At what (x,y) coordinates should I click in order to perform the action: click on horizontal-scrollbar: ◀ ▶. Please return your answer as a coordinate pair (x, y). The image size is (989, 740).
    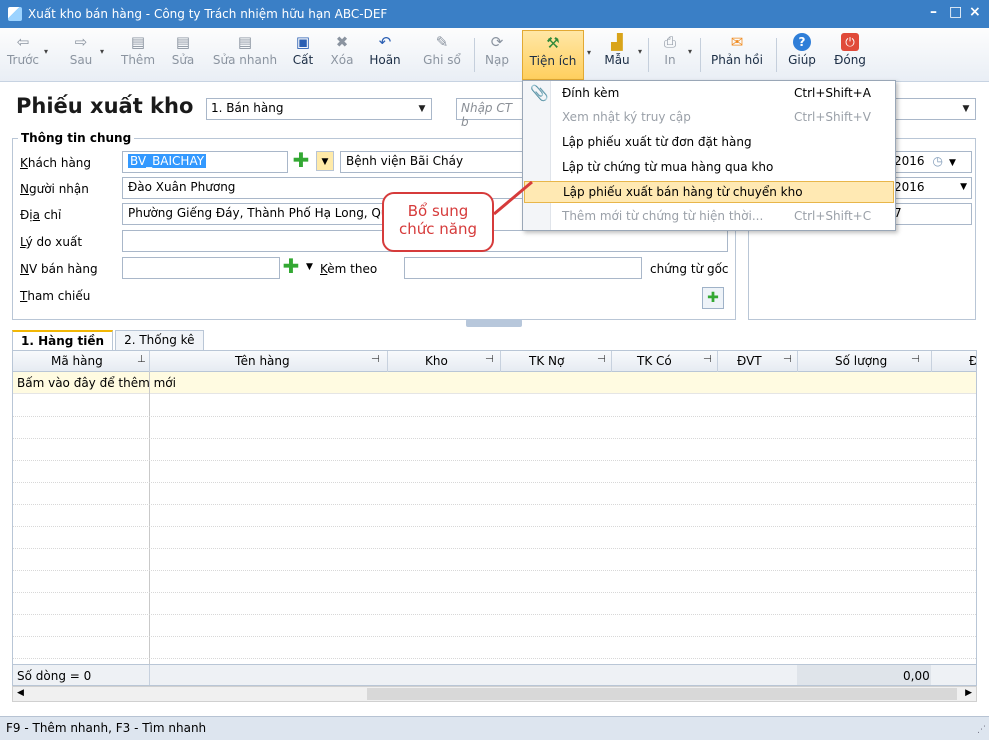
    Looking at the image, I should click on (494, 694).